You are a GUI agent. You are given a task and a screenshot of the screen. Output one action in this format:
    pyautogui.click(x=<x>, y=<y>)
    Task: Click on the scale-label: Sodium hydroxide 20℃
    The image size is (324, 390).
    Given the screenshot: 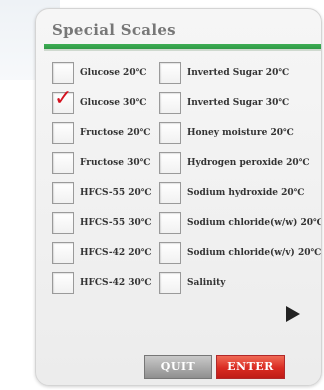 What is the action you would take?
    pyautogui.click(x=246, y=193)
    